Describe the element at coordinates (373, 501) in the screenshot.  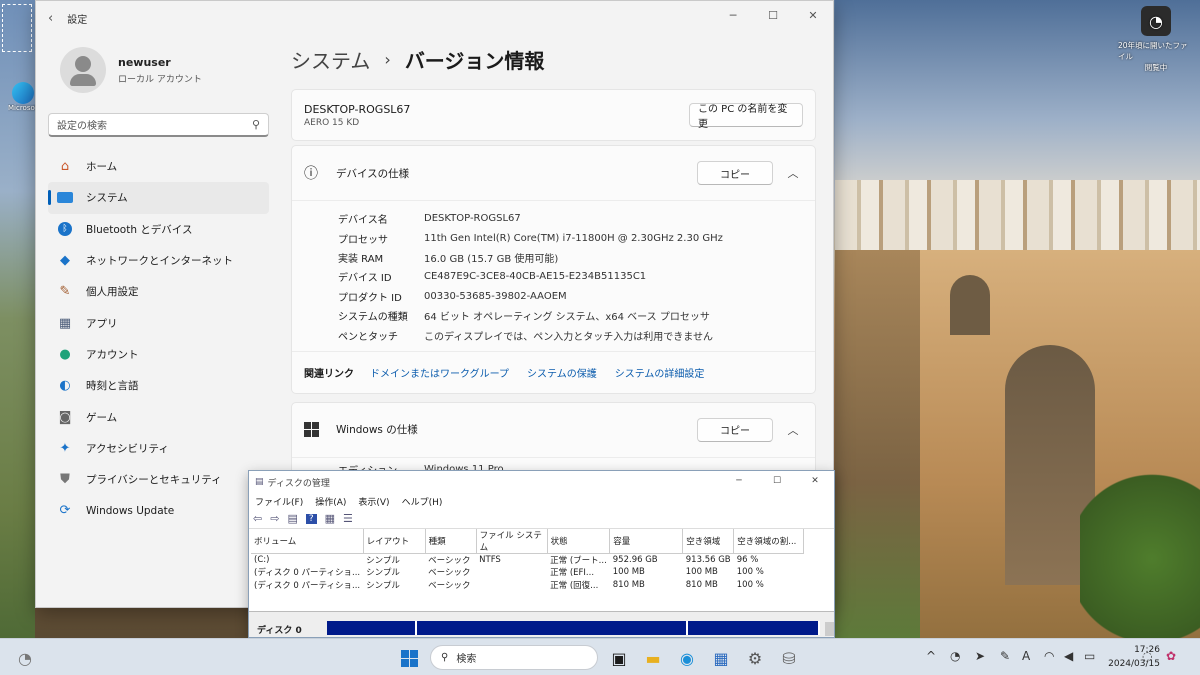
I see `menu-view: 表示(V)` at that location.